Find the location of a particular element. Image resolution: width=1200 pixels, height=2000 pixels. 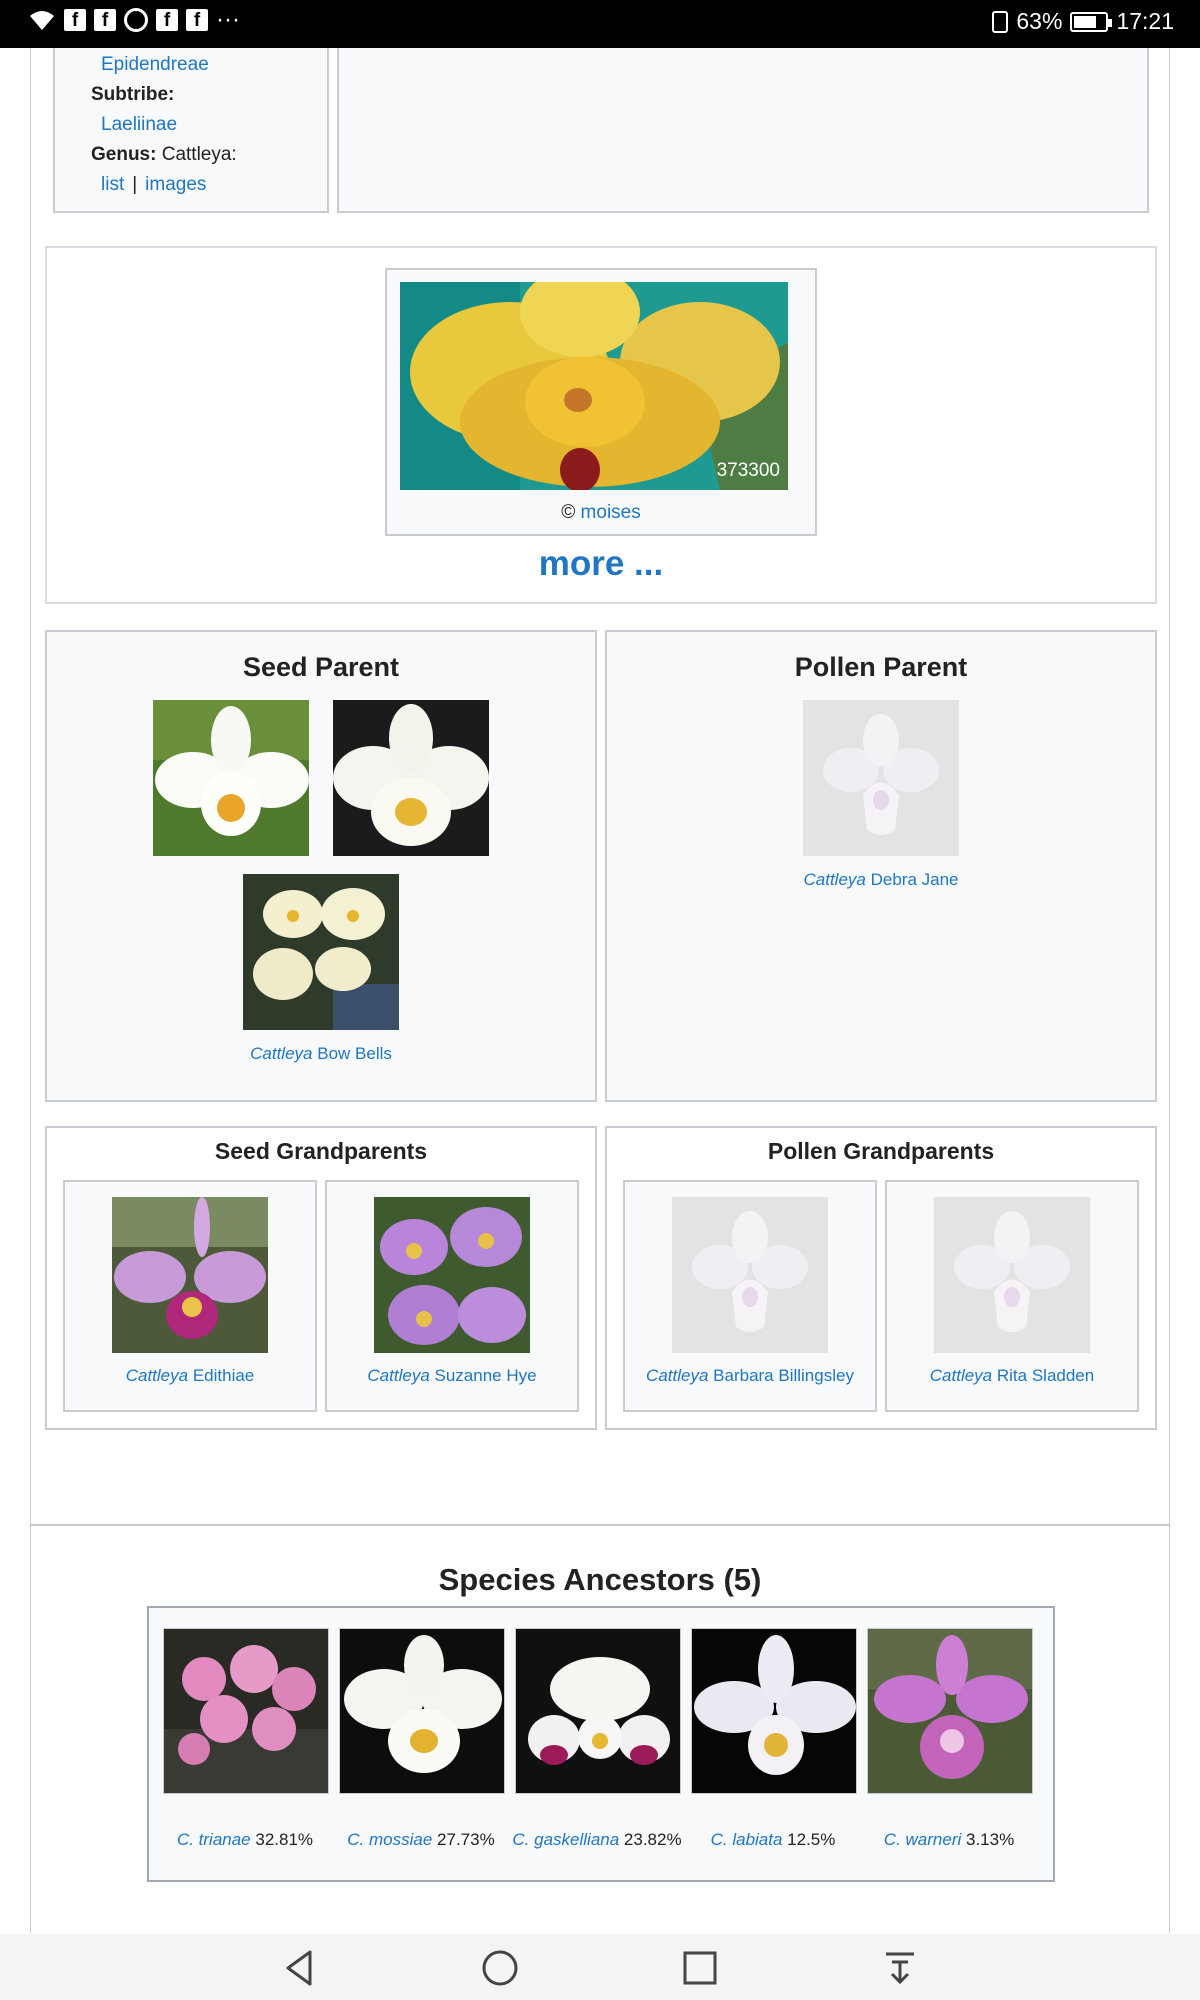

ancestor-caption: C. mossiae 27.73% is located at coordinates (421, 1840).